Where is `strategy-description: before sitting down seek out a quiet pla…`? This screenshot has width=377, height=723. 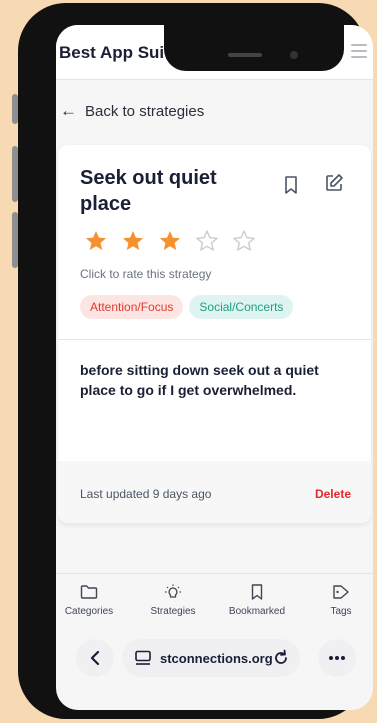 strategy-description: before sitting down seek out a quiet pla… is located at coordinates (199, 380).